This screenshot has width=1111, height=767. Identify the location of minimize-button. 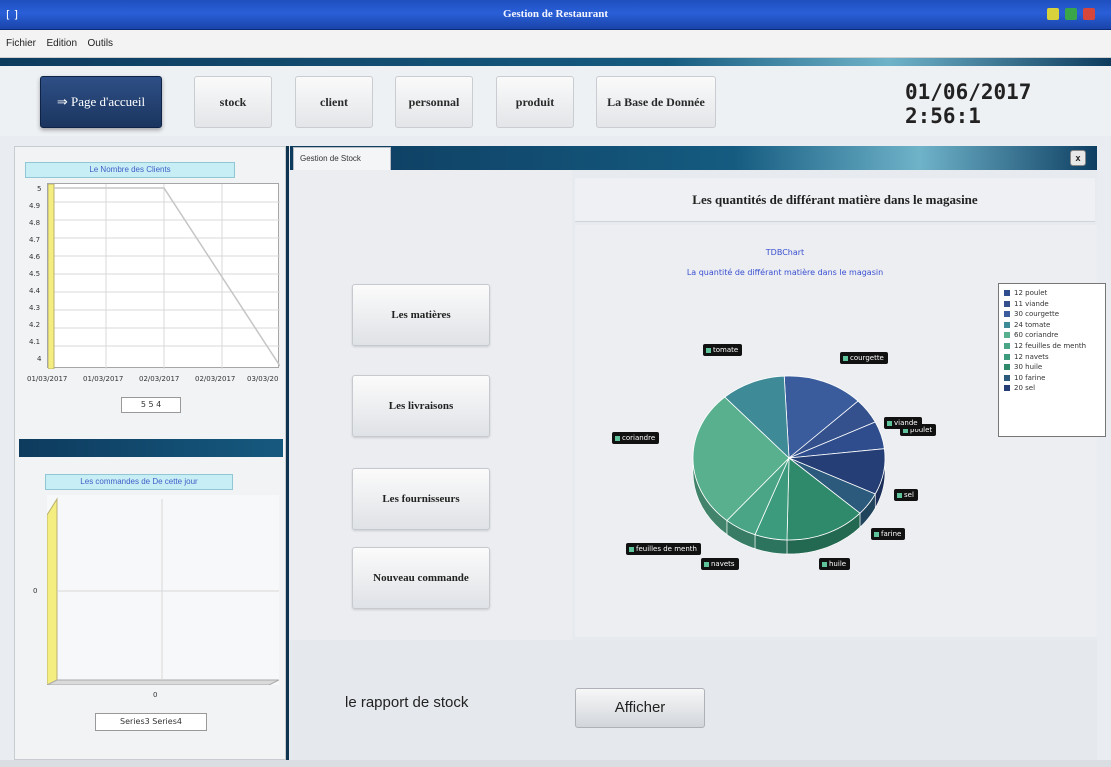
(1053, 14).